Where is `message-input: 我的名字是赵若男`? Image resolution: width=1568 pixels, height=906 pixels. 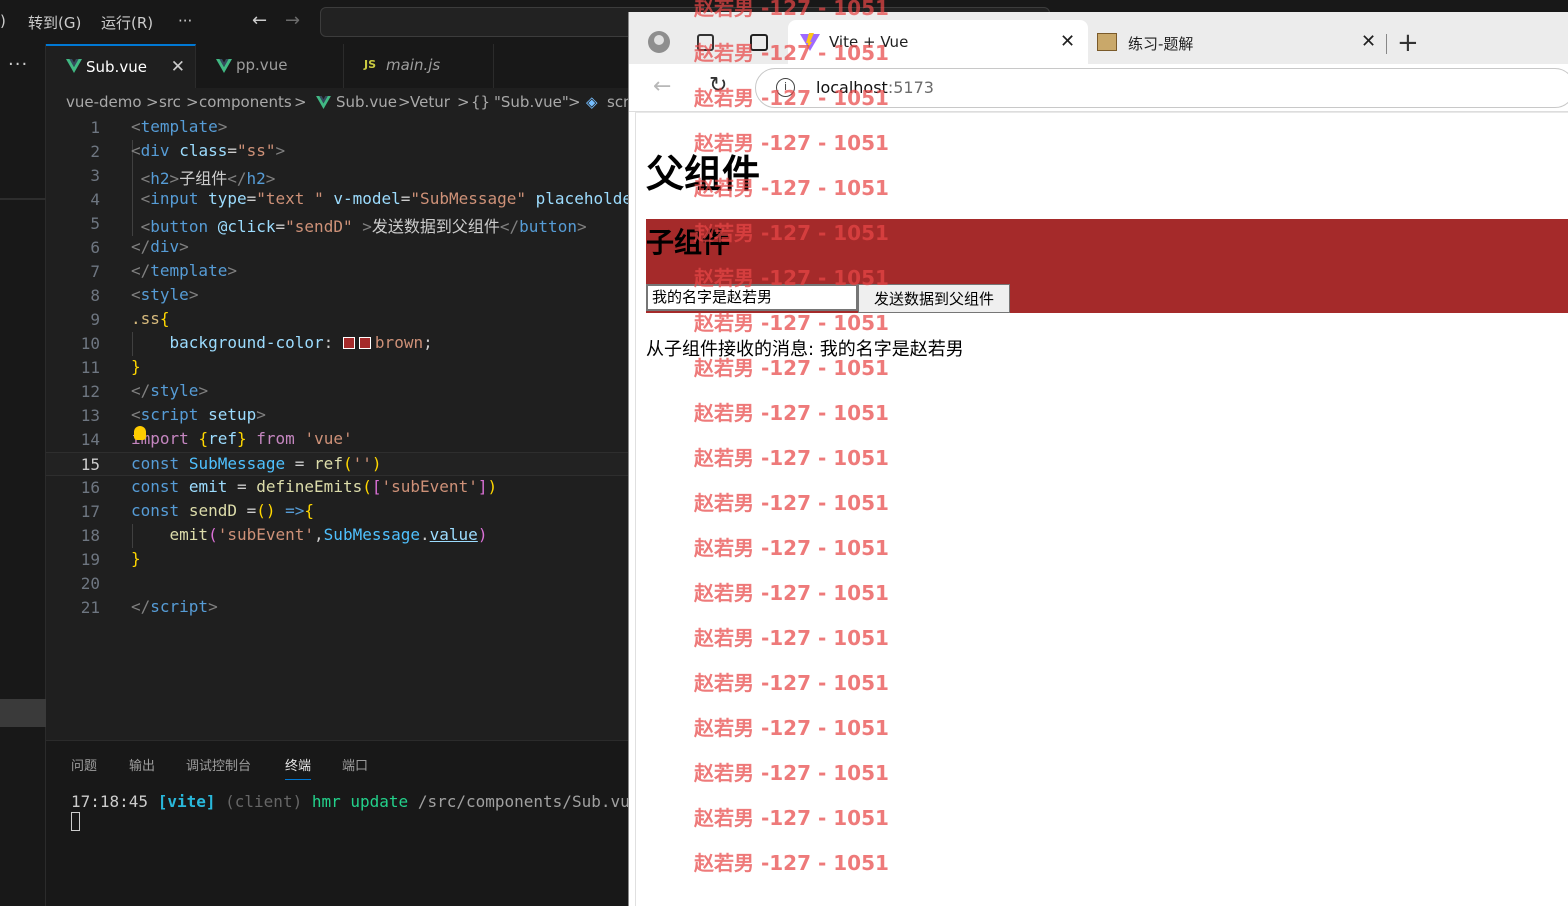
message-input: 我的名字是赵若男 is located at coordinates (752, 297).